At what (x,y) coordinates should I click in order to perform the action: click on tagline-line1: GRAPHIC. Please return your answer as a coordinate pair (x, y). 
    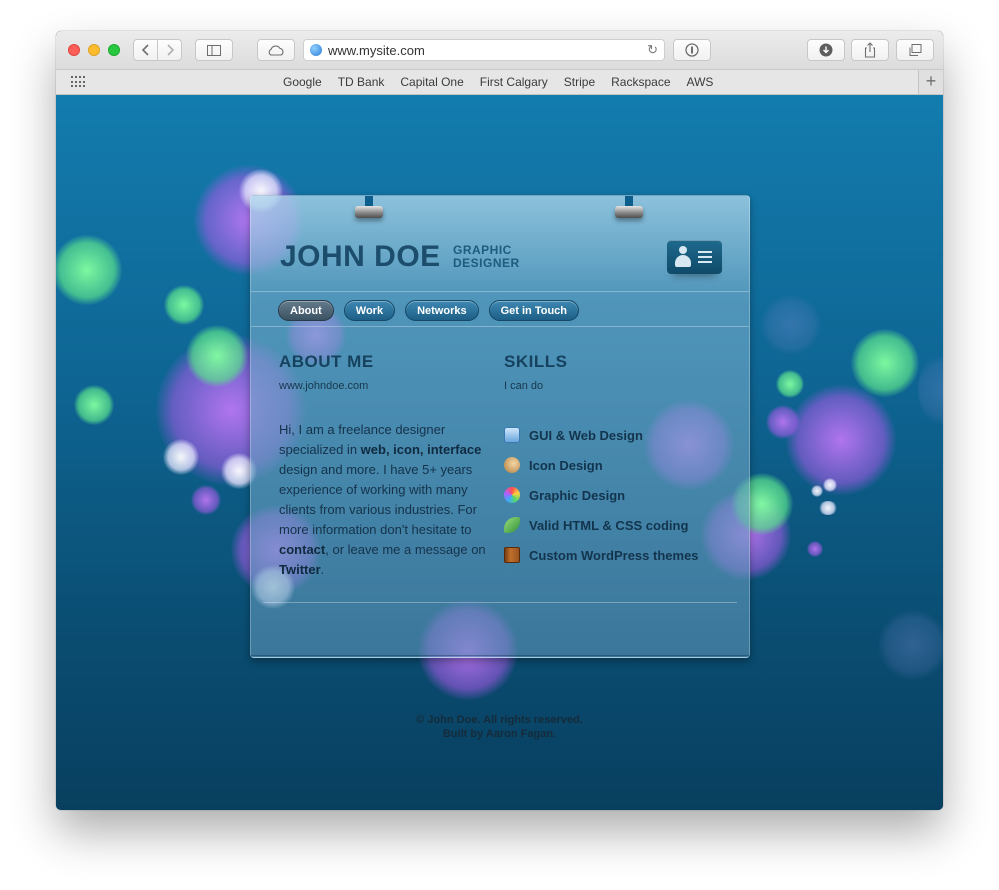
    Looking at the image, I should click on (482, 250).